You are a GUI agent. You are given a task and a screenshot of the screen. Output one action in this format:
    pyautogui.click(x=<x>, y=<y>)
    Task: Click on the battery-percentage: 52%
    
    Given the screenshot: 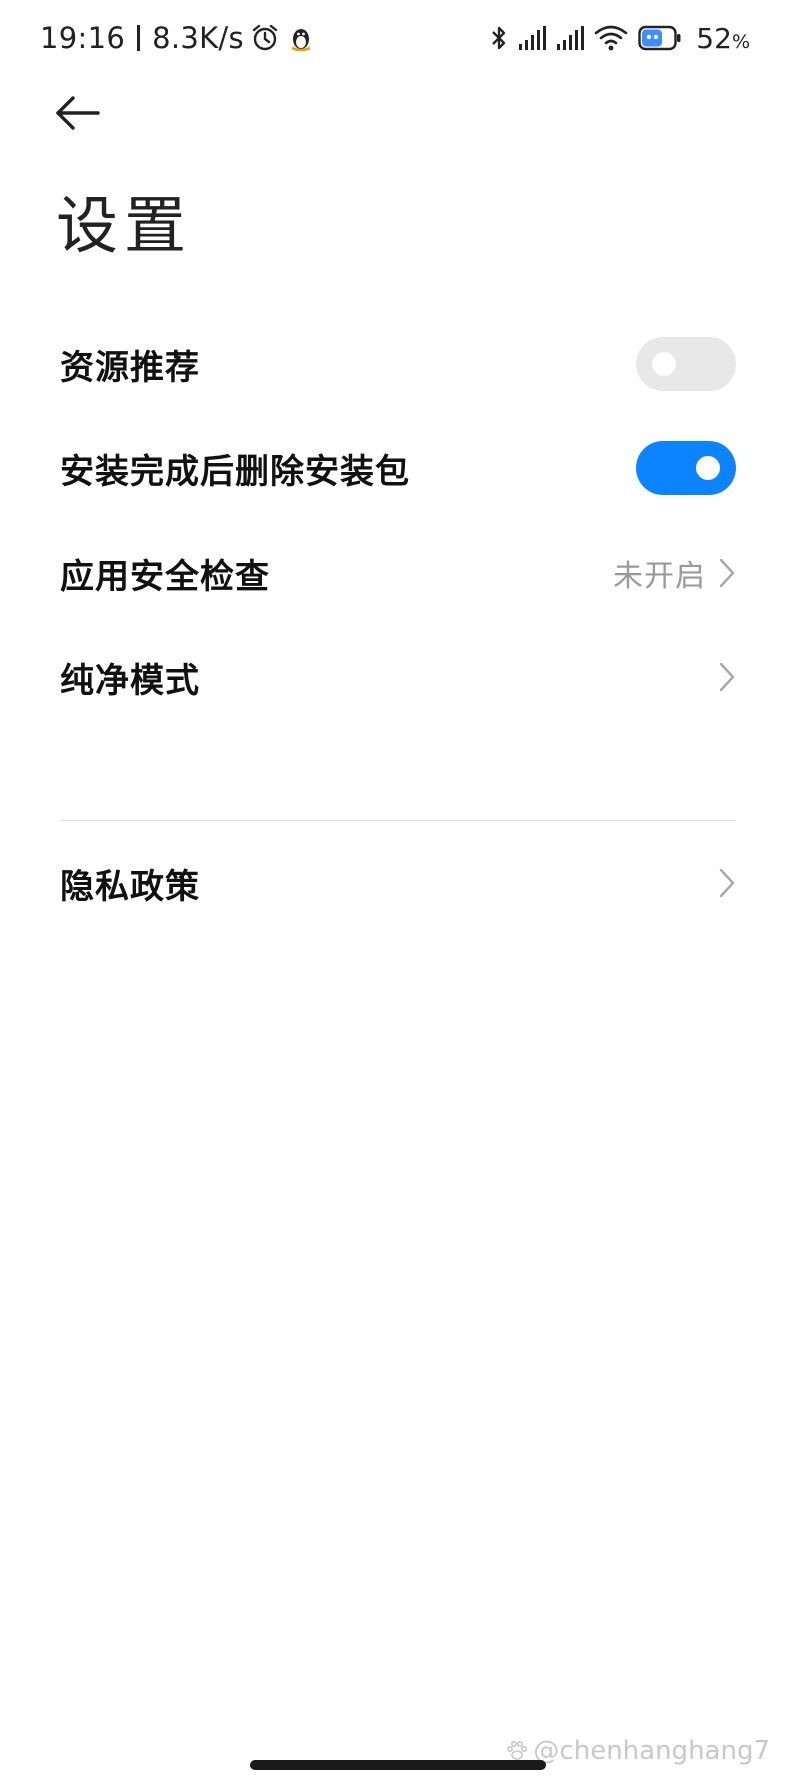 What is the action you would take?
    pyautogui.click(x=723, y=38)
    